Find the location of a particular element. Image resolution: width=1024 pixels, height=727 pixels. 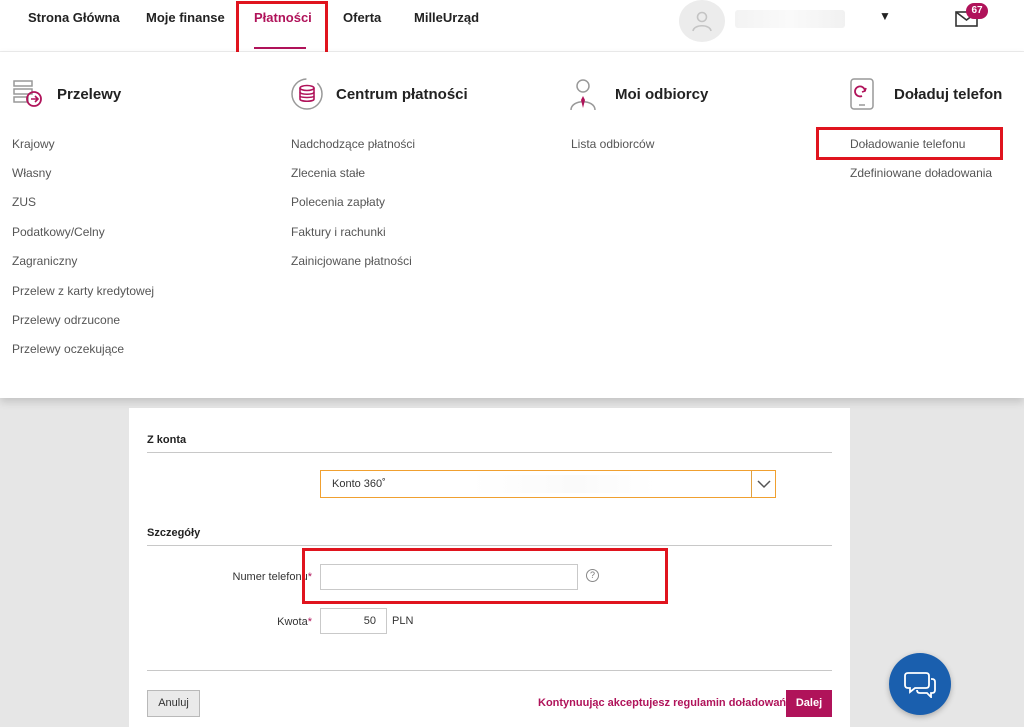

coins-icon is located at coordinates (307, 94).